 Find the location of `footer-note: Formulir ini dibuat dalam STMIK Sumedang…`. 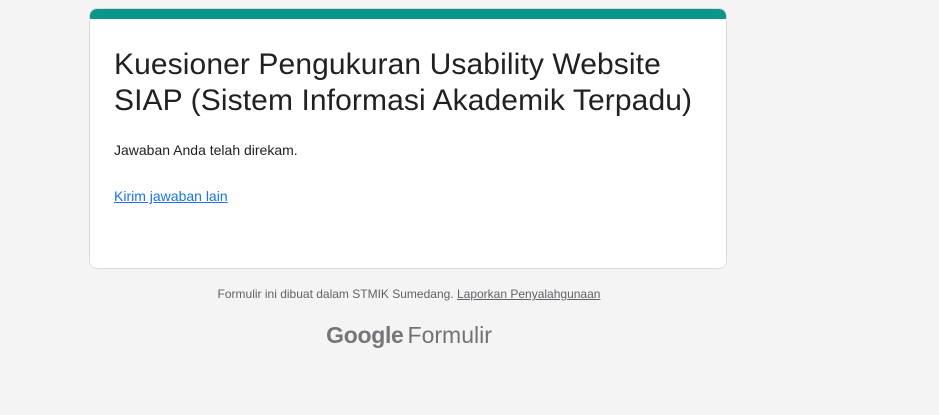

footer-note: Formulir ini dibuat dalam STMIK Sumedang… is located at coordinates (409, 294).